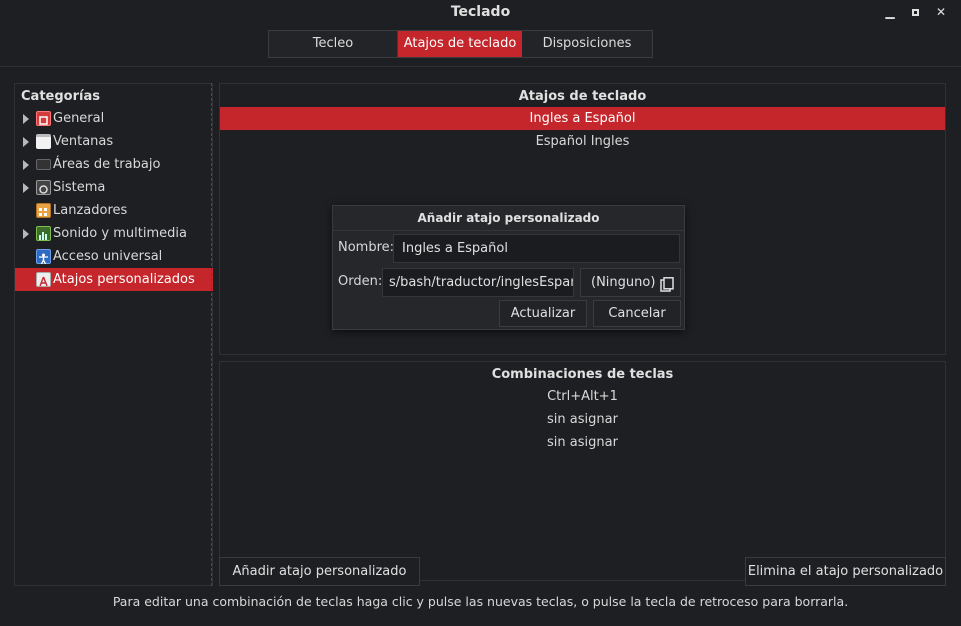 This screenshot has height=626, width=961. I want to click on file-chooser-button: (Ninguno), so click(630, 282).